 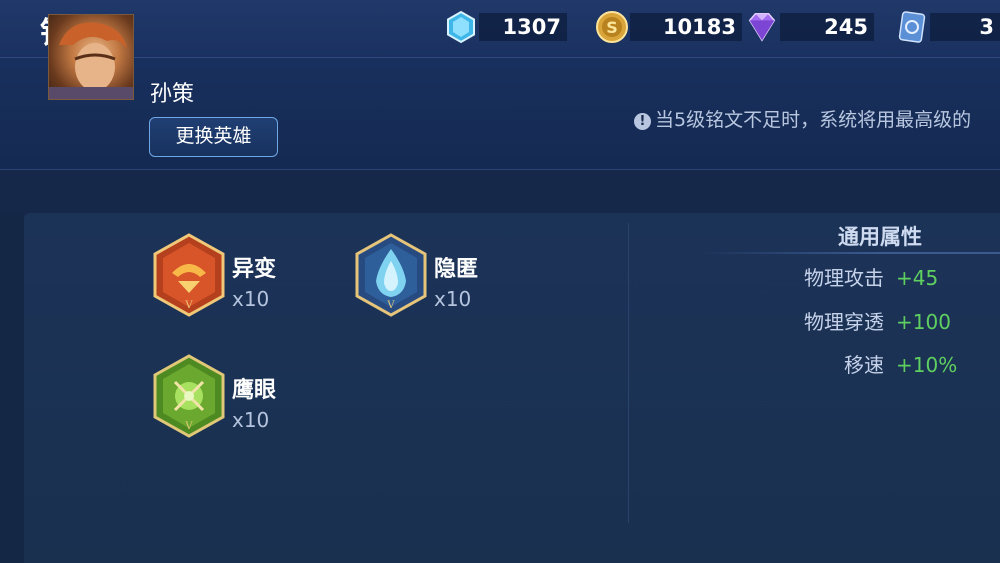 I want to click on attributes-title: 通用属性, so click(x=880, y=237).